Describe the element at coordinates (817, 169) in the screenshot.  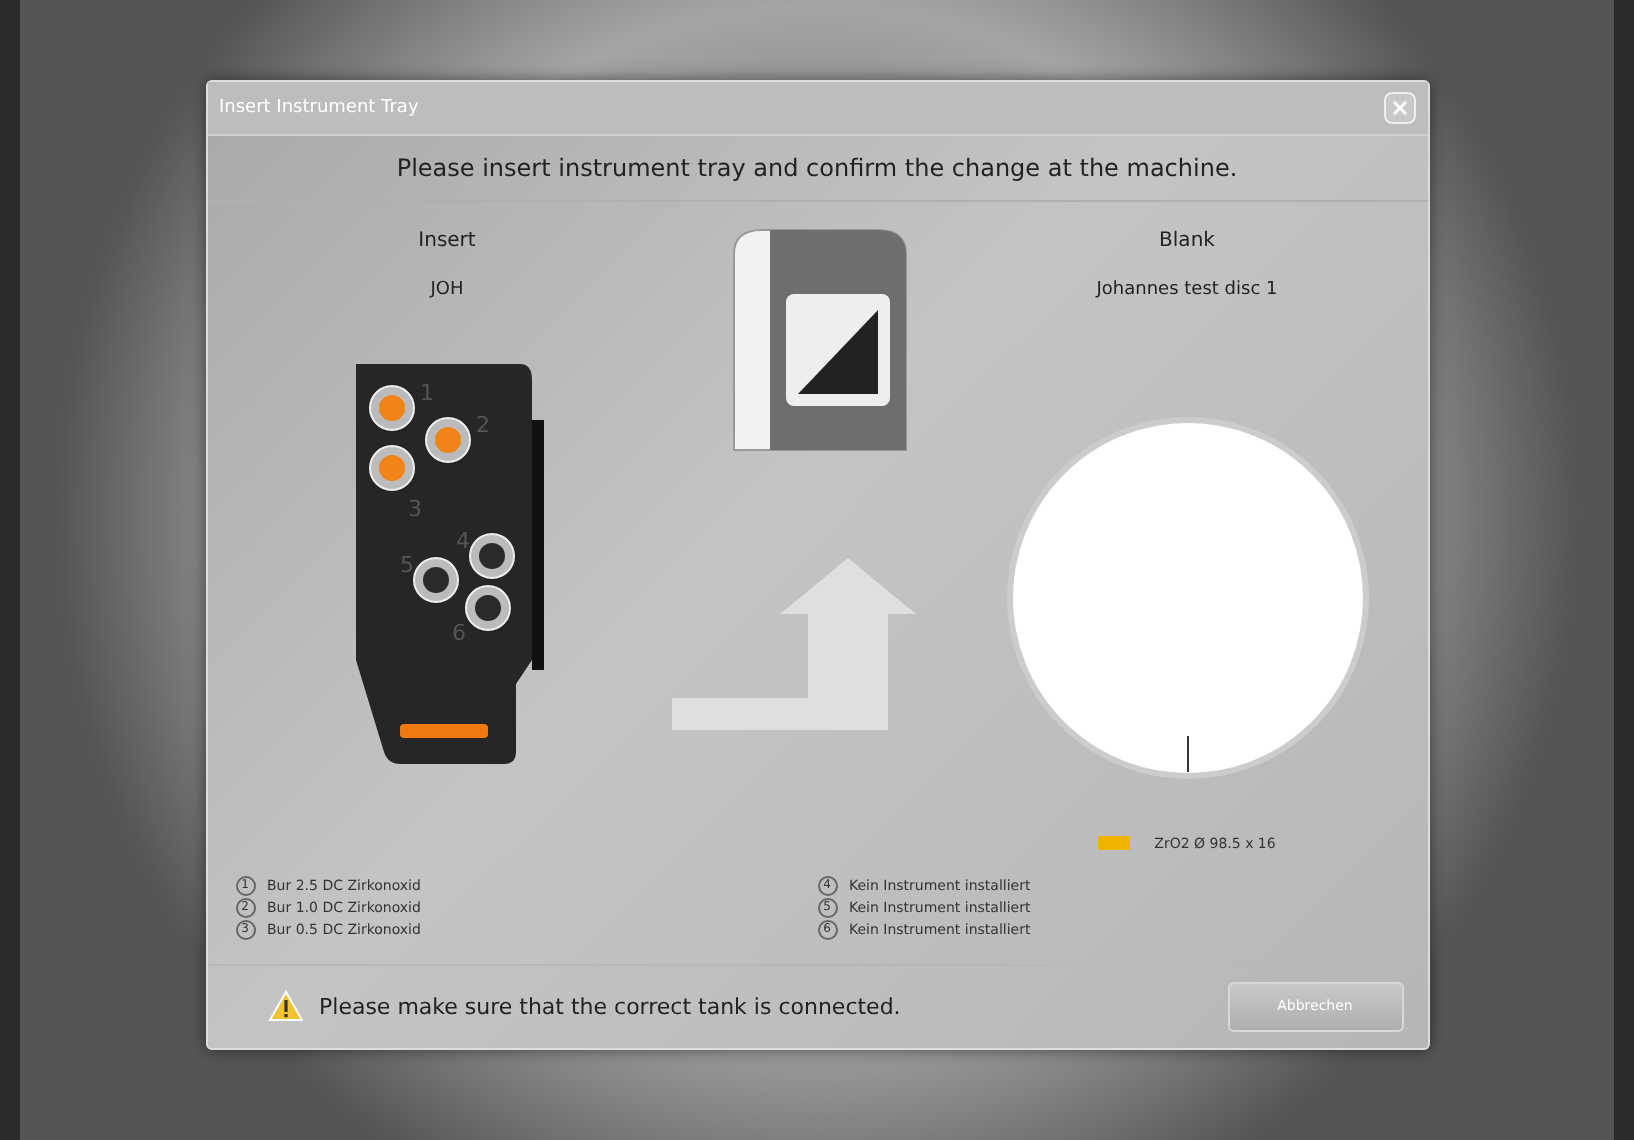
I see `instruction-text: Please insert instrument tray and confirm the change at the machine.` at that location.